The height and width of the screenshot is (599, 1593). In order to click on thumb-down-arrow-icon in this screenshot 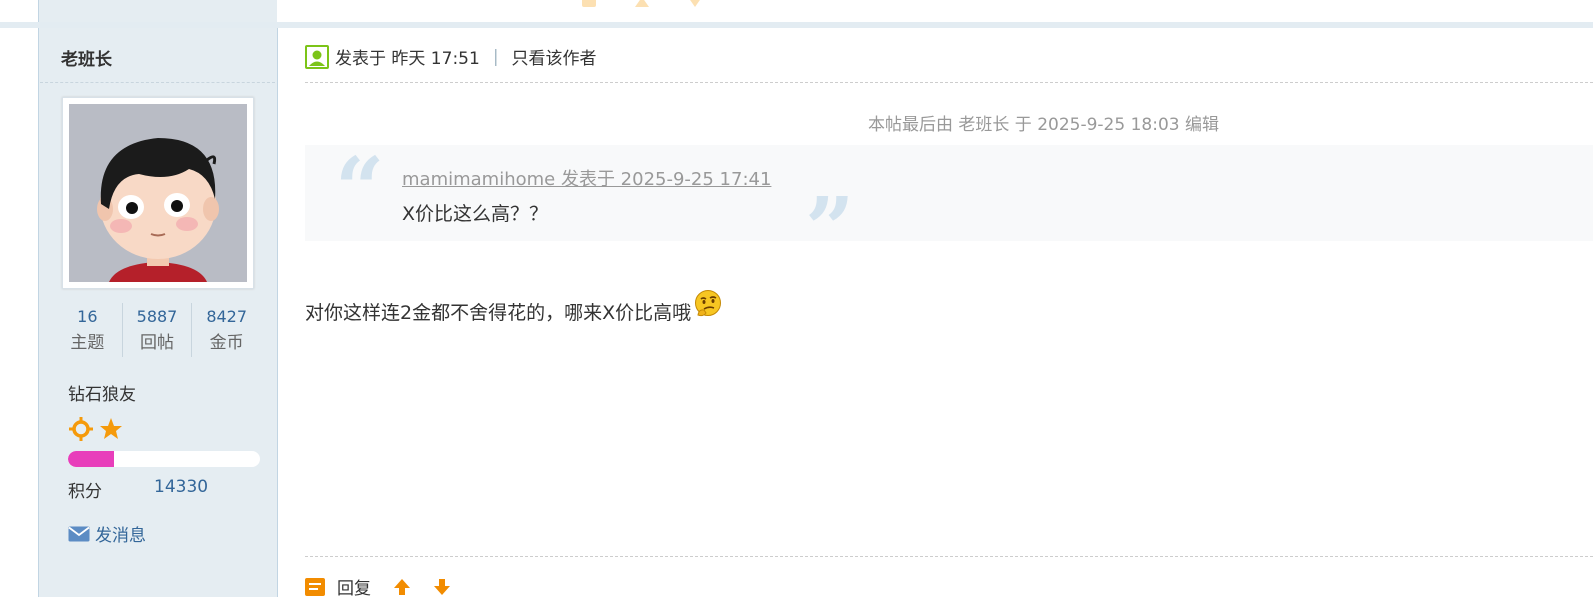, I will do `click(442, 587)`.